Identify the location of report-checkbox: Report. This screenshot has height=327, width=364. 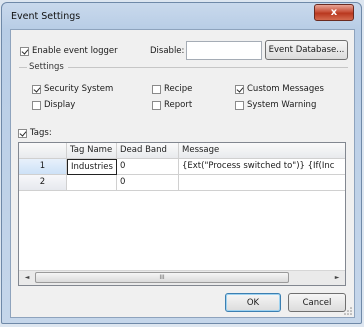
(172, 105).